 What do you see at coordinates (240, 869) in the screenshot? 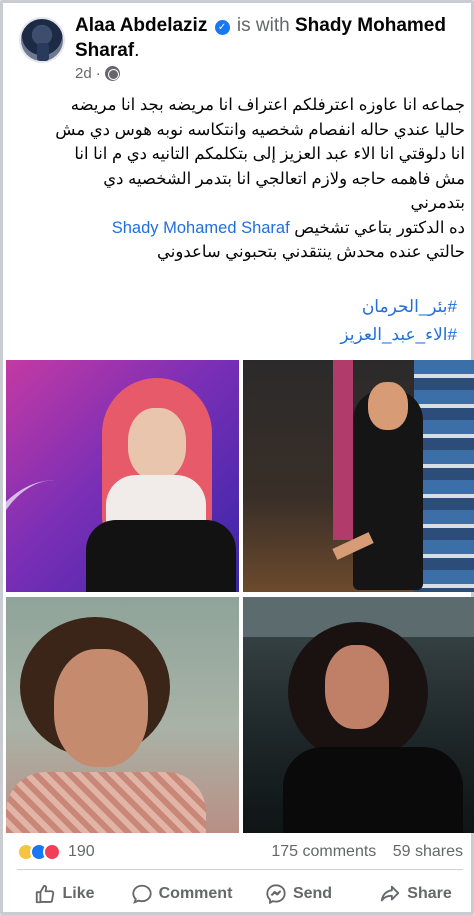
I see `divider` at bounding box center [240, 869].